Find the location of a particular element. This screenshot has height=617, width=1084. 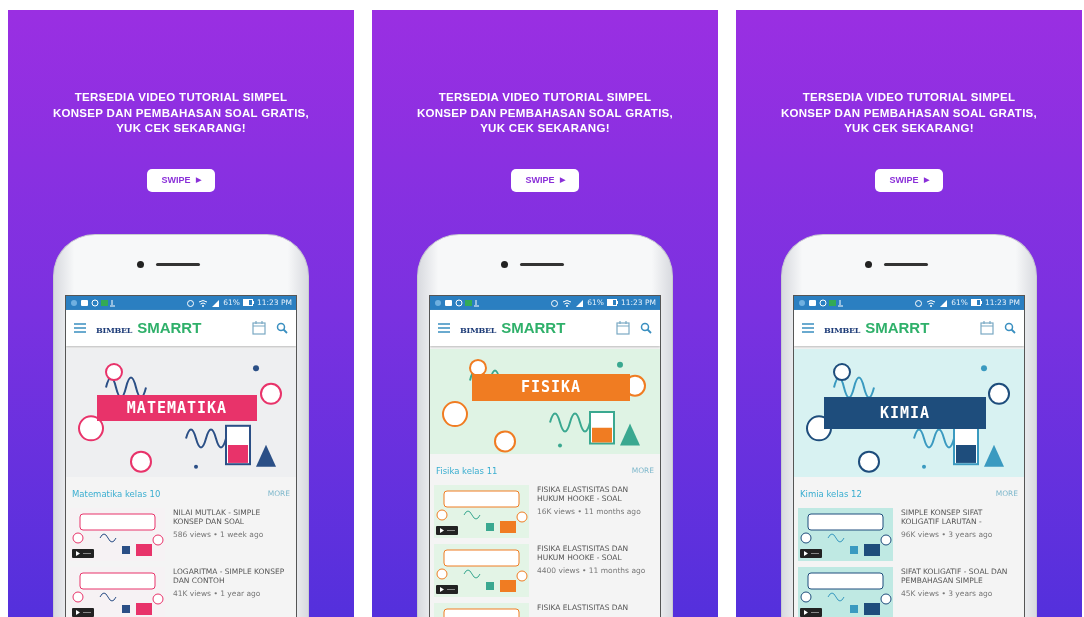

banner-title: FISIKA is located at coordinates (551, 387).